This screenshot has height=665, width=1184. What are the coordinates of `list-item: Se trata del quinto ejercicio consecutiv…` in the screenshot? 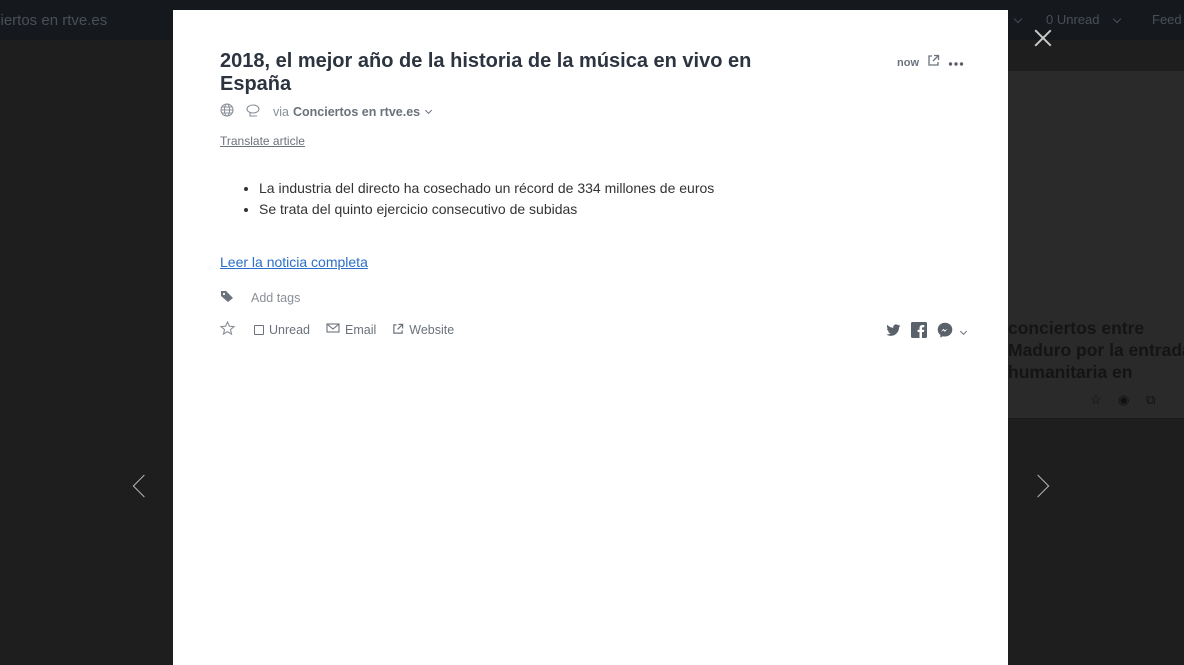 It's located at (486, 209).